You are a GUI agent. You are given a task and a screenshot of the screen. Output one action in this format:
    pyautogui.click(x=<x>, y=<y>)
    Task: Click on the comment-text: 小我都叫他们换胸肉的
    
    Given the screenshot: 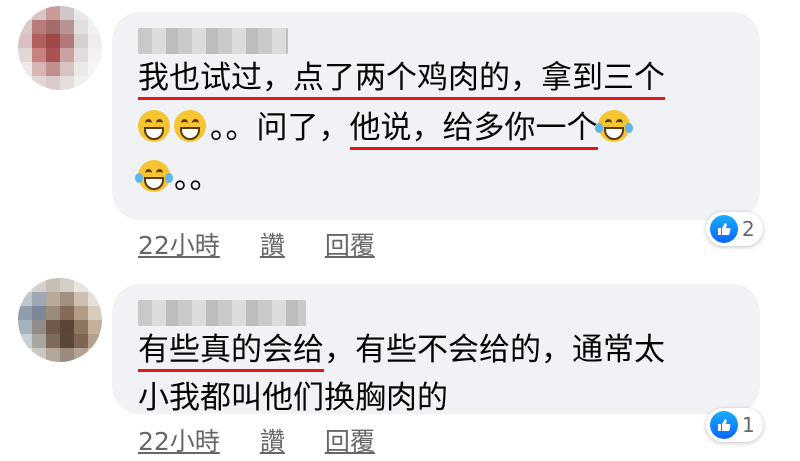 What is the action you would take?
    pyautogui.click(x=293, y=398)
    